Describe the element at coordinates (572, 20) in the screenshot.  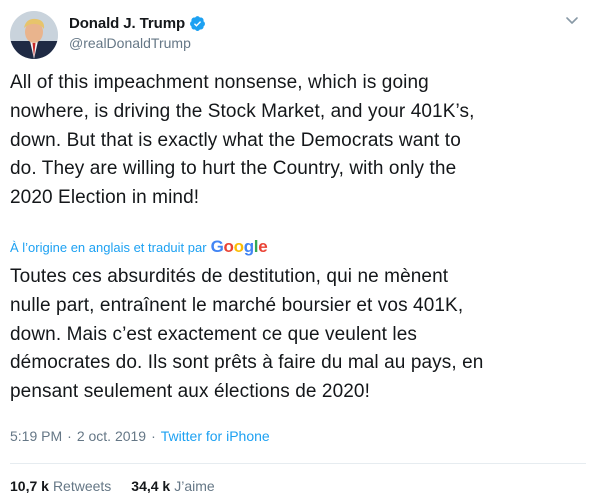
I see `chevron-down-icon` at that location.